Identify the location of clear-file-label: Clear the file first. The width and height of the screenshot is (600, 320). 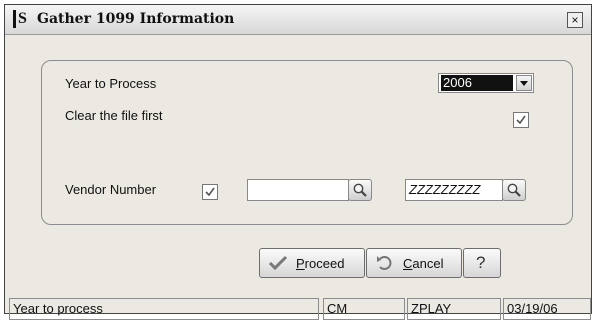
(114, 115).